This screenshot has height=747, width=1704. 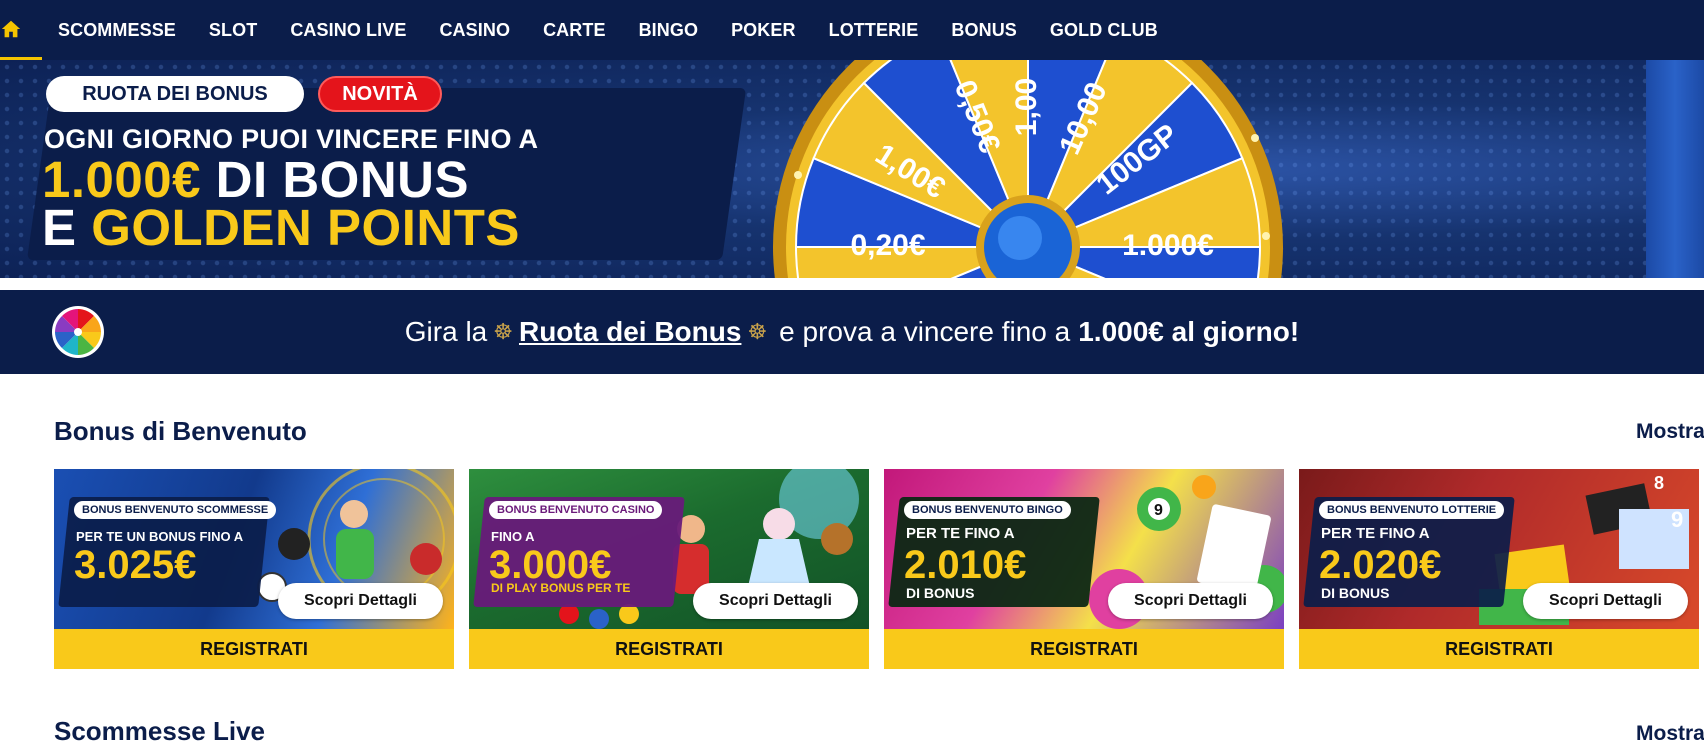 What do you see at coordinates (1675, 169) in the screenshot?
I see `hero-side-decoration` at bounding box center [1675, 169].